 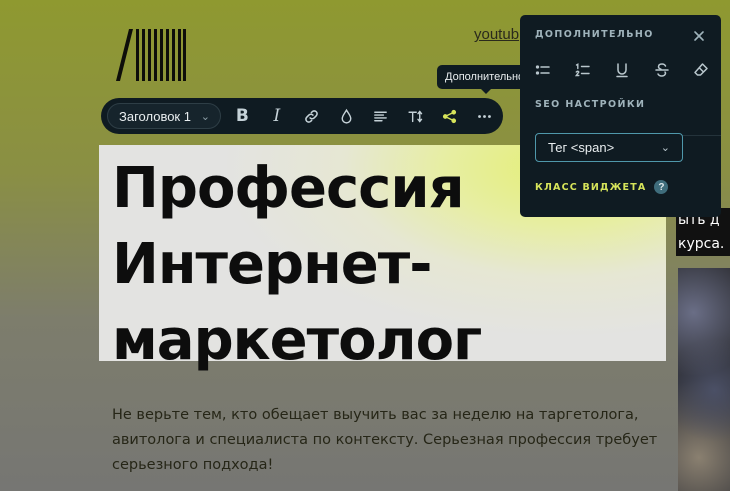 What do you see at coordinates (591, 187) in the screenshot?
I see `widget-class-label: КЛАСС ВИДЖЕТА` at bounding box center [591, 187].